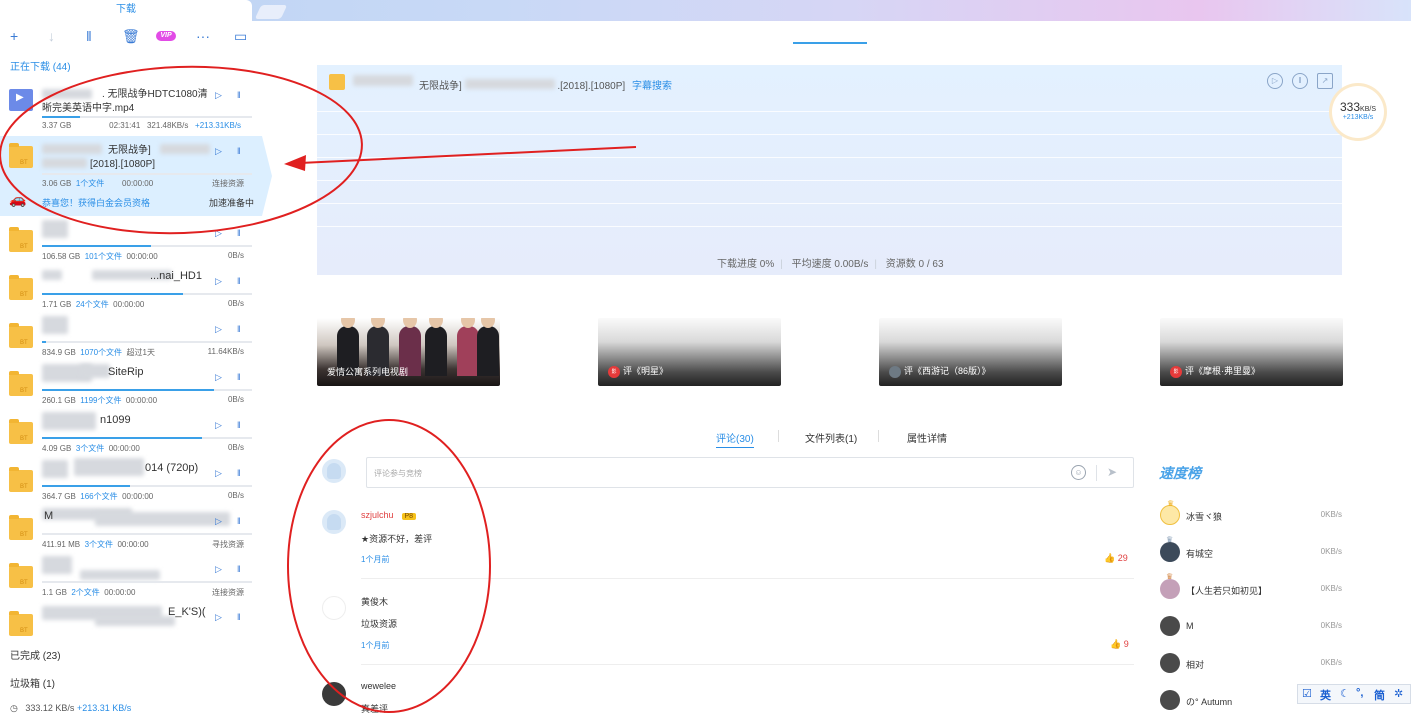 The height and width of the screenshot is (726, 1411). What do you see at coordinates (131, 530) in the screenshot?
I see `list-item: BT M ▷ ‖ 411.91 MB 3个文件 00:00:00 寻找资源` at bounding box center [131, 530].